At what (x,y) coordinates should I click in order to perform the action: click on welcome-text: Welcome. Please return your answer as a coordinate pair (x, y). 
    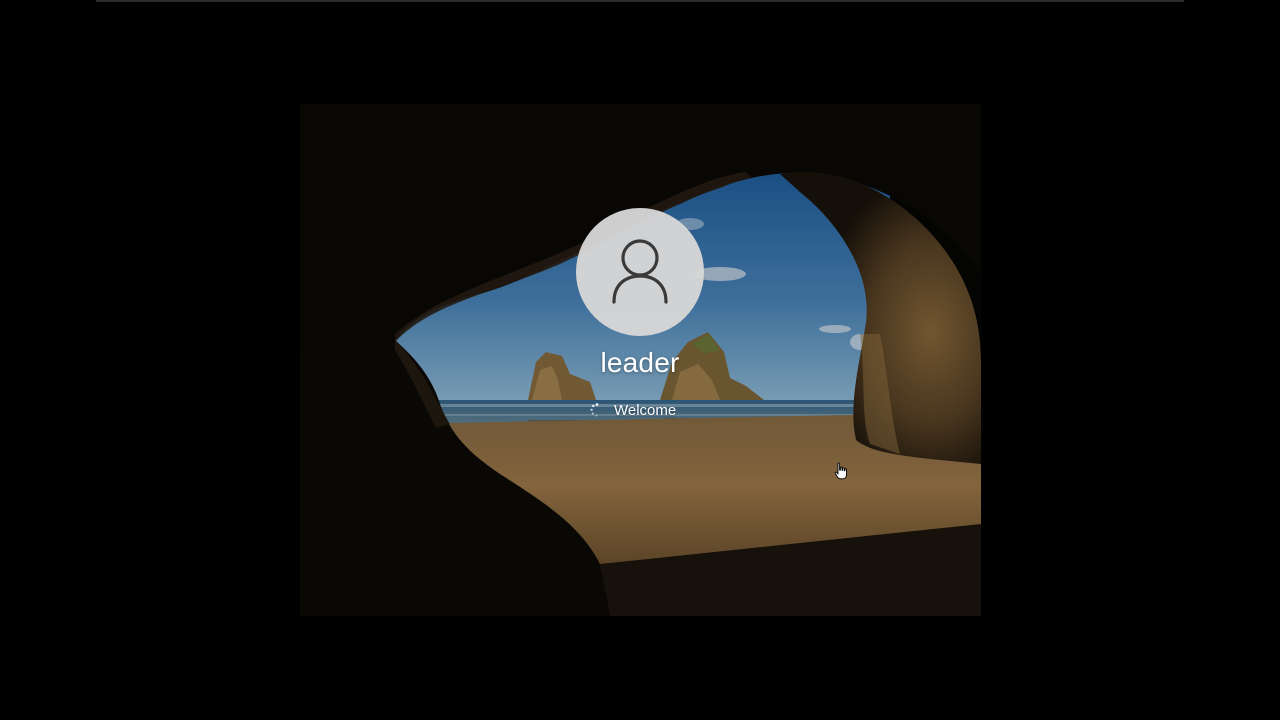
    Looking at the image, I should click on (645, 410).